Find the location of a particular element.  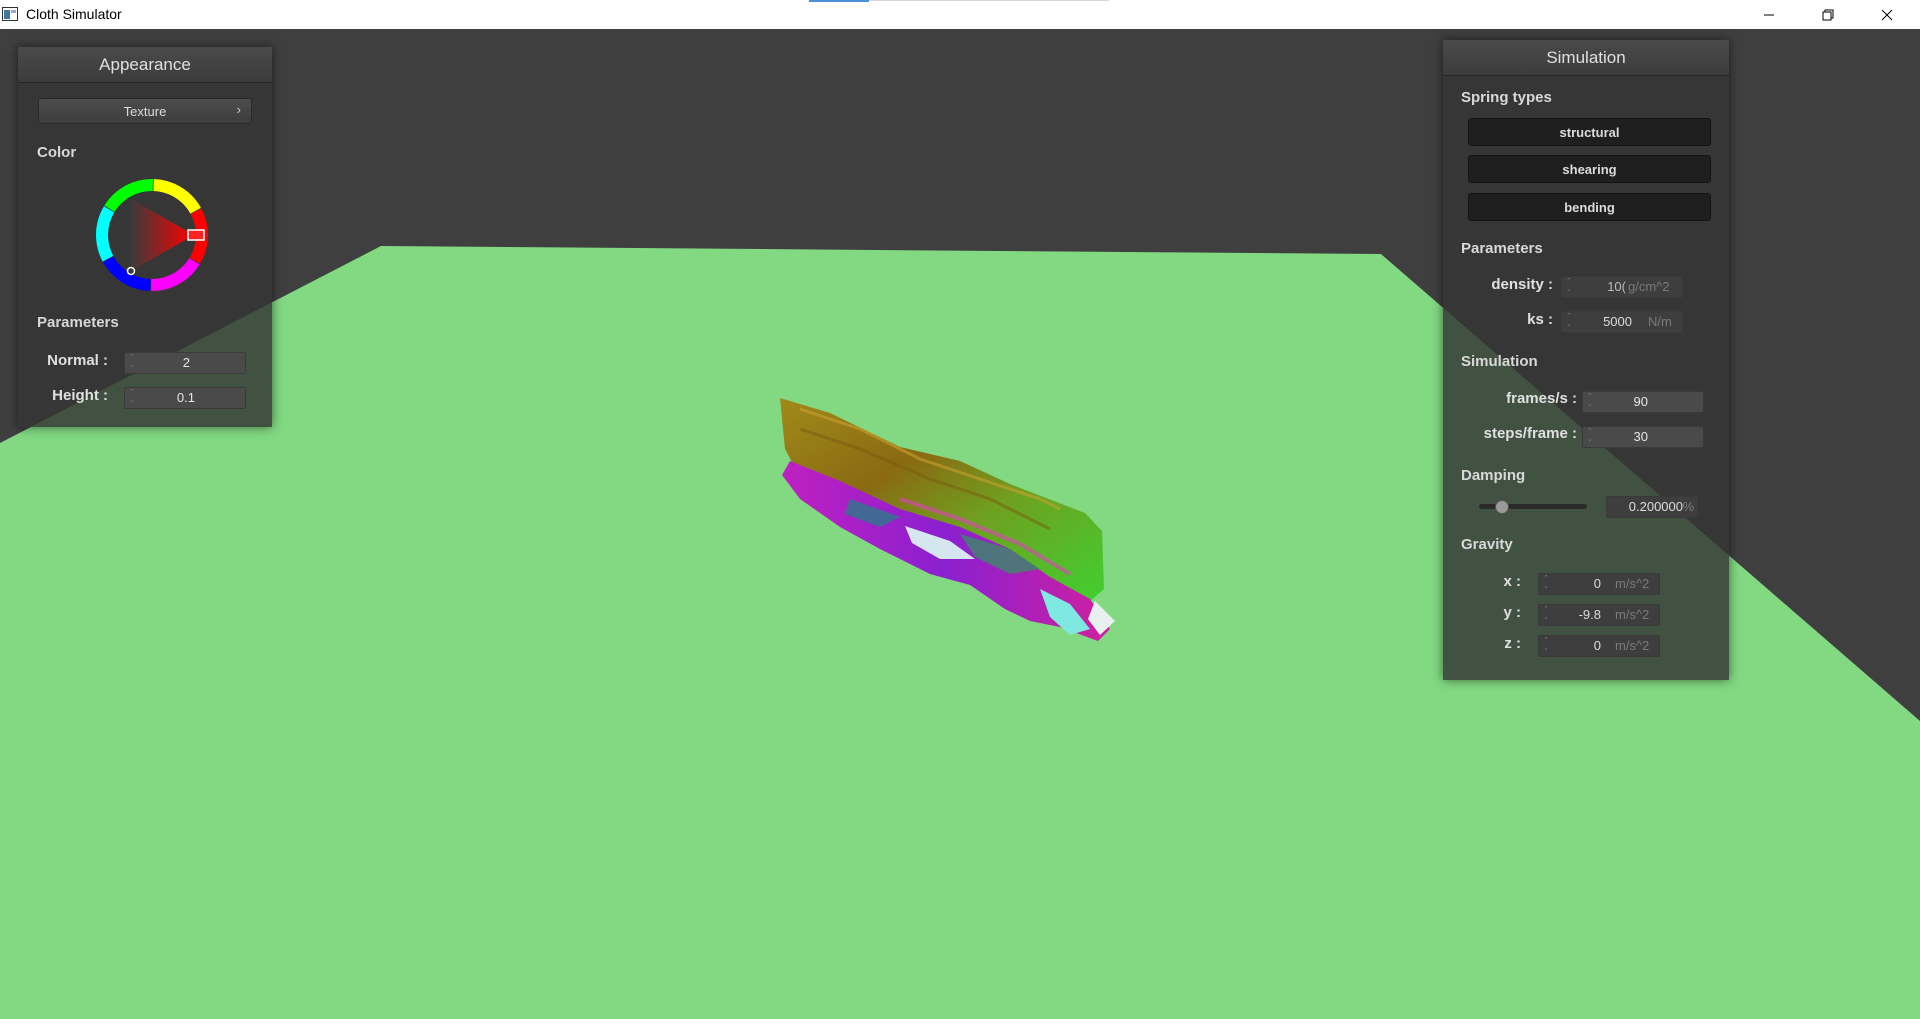

ks-input: ⌃ ⌄ 5000 N/m is located at coordinates (1622, 322).